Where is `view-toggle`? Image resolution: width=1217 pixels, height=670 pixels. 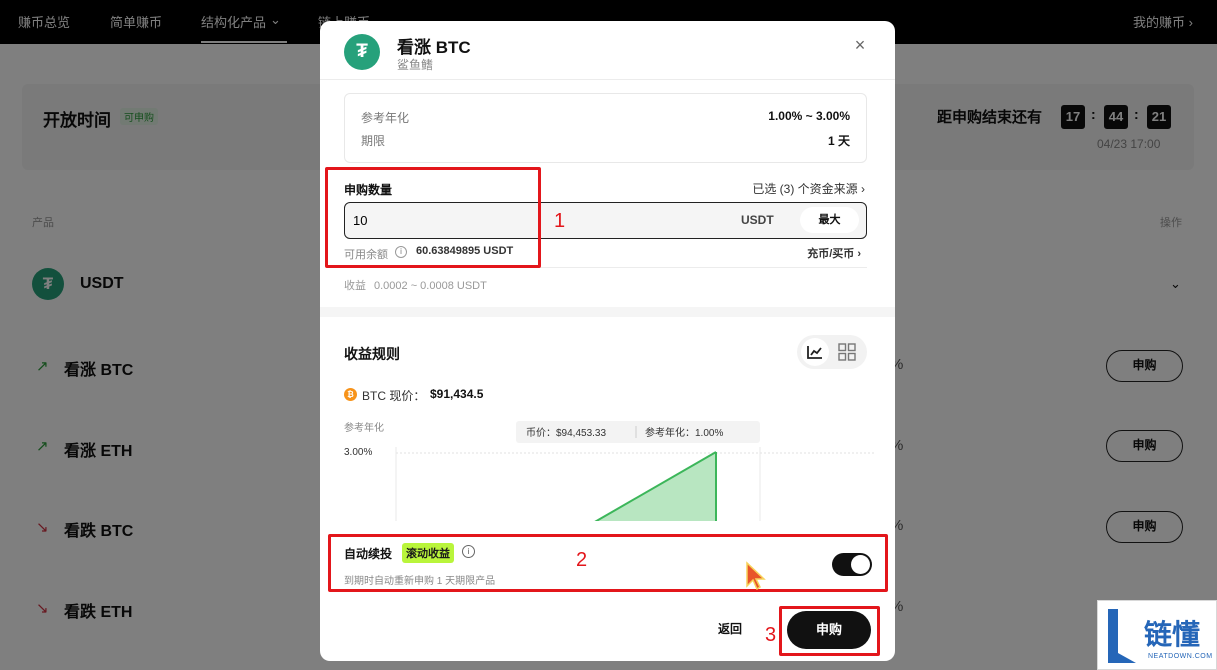
view-toggle is located at coordinates (832, 352).